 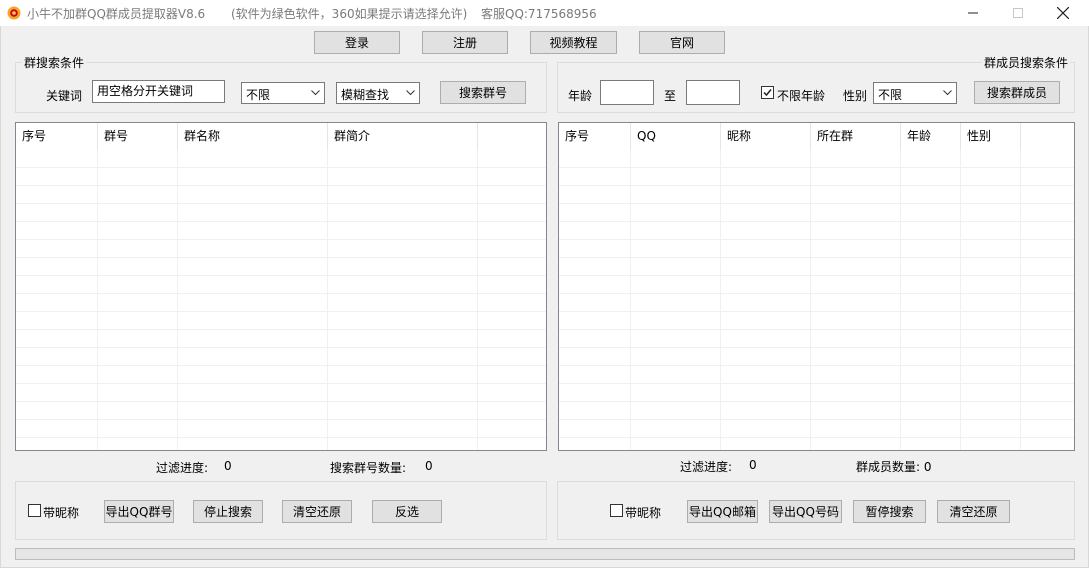 I want to click on filter-select-value: 不限, so click(x=258, y=95).